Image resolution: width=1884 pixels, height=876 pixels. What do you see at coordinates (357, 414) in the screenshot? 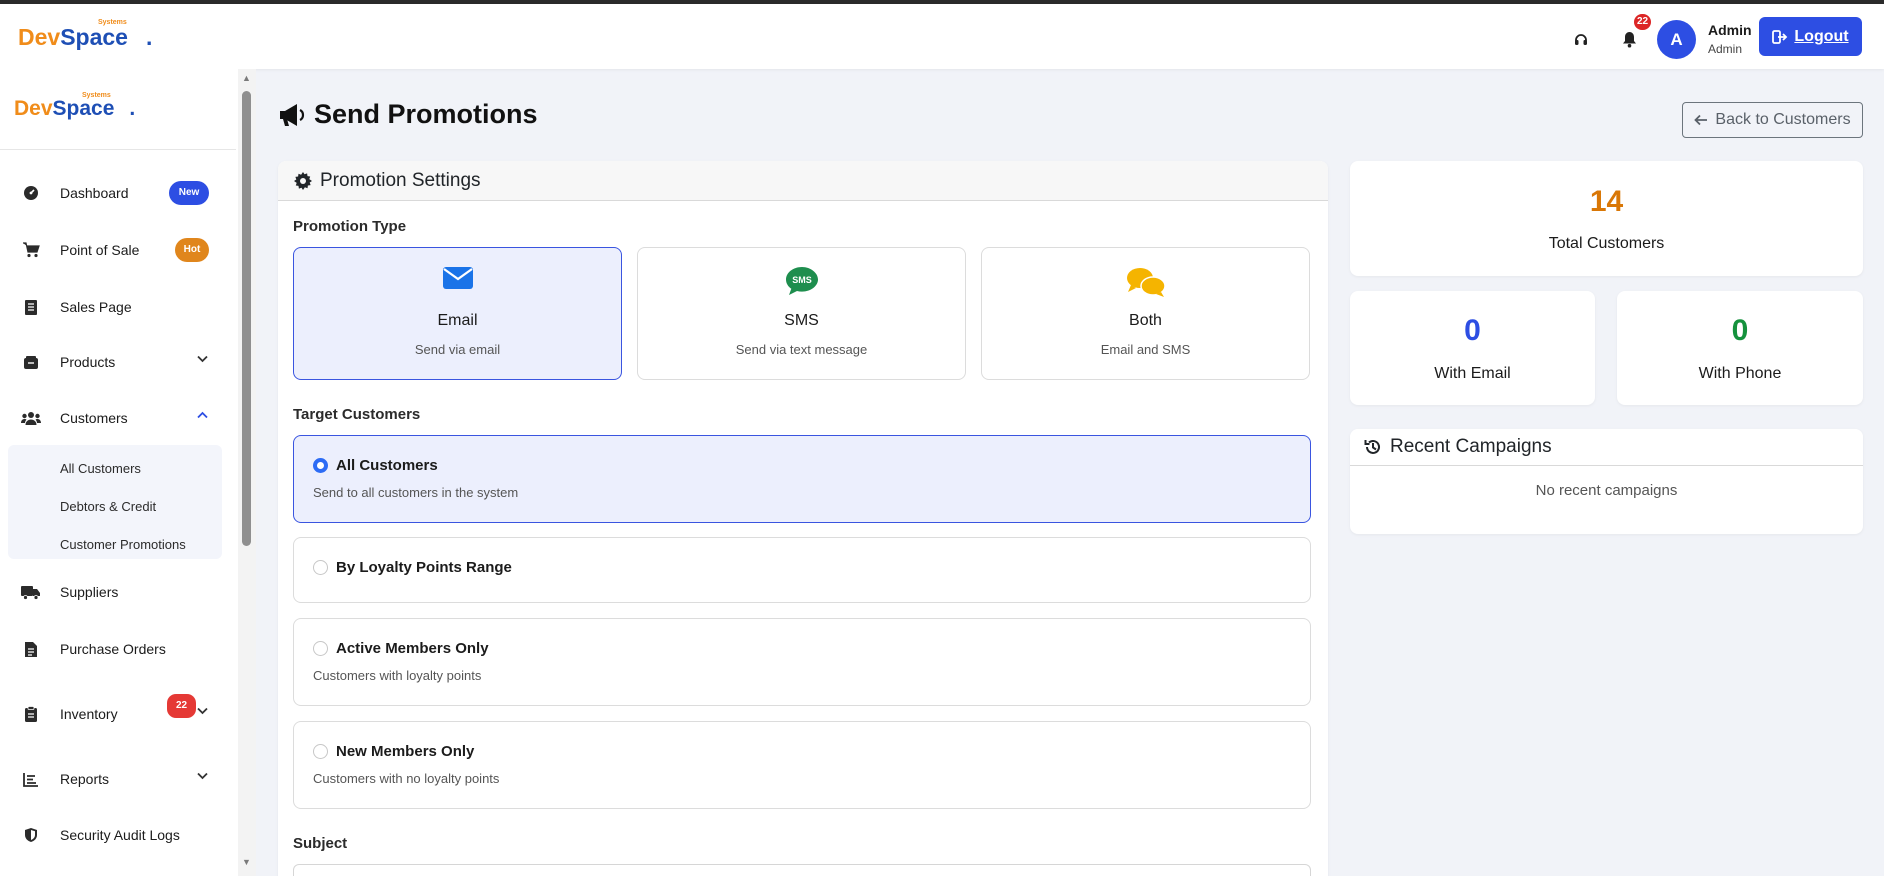
I see `target-customers-label: Target Customers` at bounding box center [357, 414].